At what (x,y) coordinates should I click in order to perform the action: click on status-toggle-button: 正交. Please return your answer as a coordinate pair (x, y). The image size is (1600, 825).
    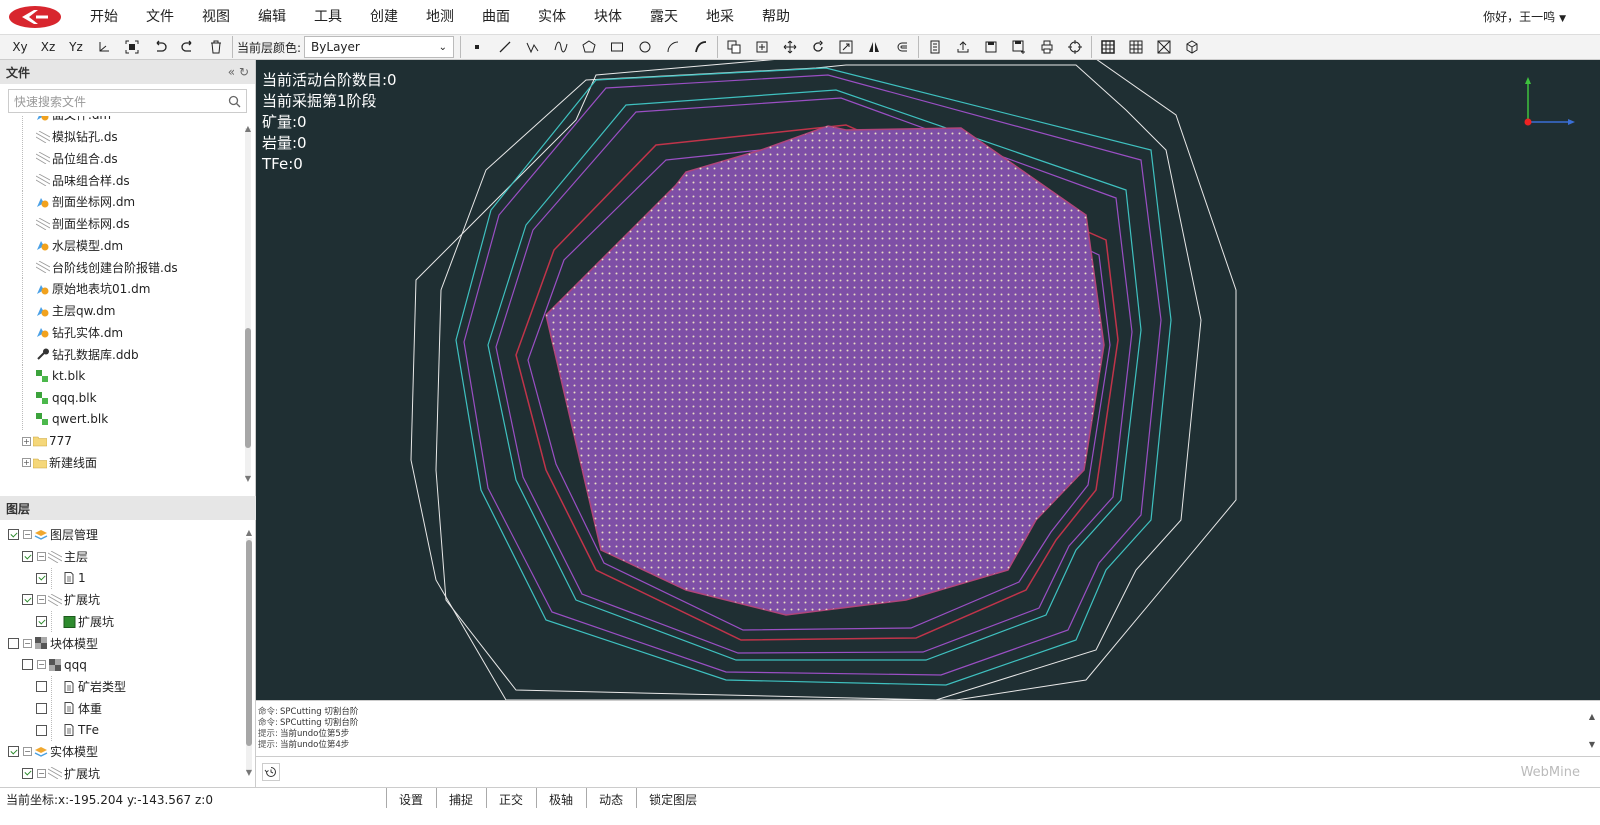
    Looking at the image, I should click on (511, 798).